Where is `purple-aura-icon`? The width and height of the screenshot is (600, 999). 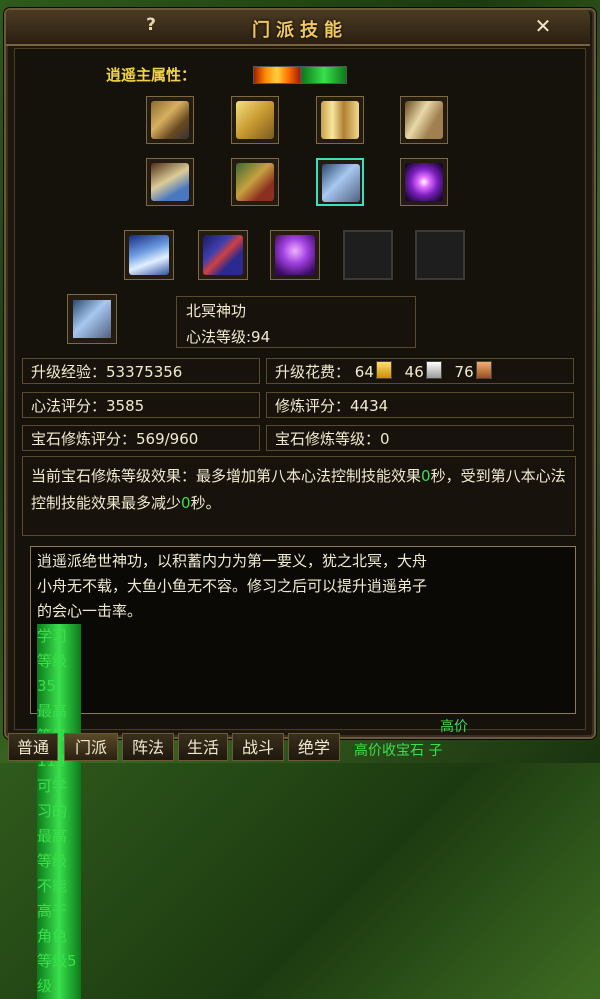 purple-aura-icon is located at coordinates (295, 255).